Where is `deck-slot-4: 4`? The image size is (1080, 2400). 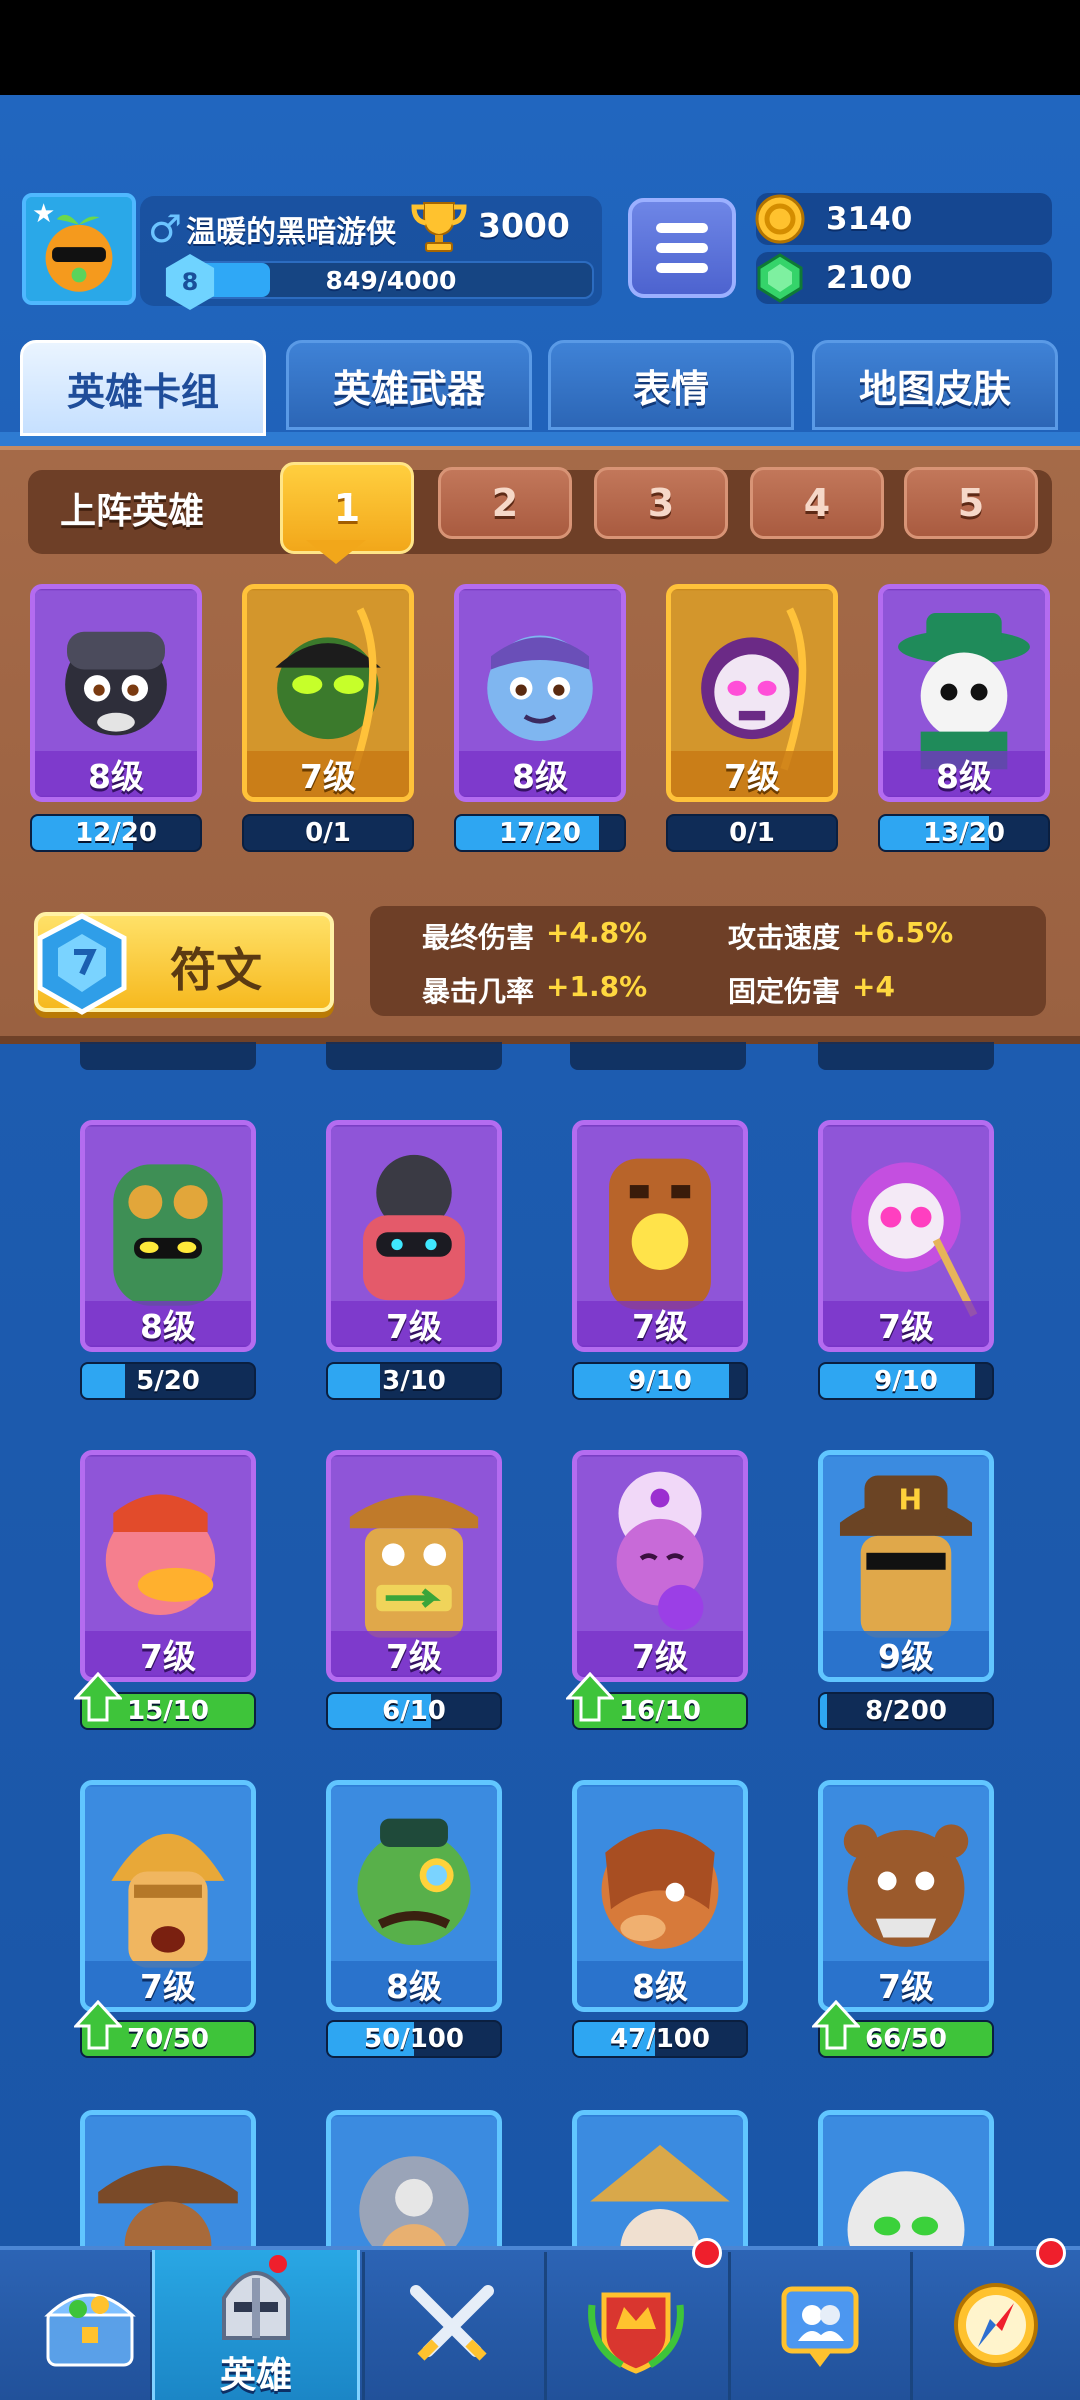
deck-slot-4: 4 is located at coordinates (817, 503).